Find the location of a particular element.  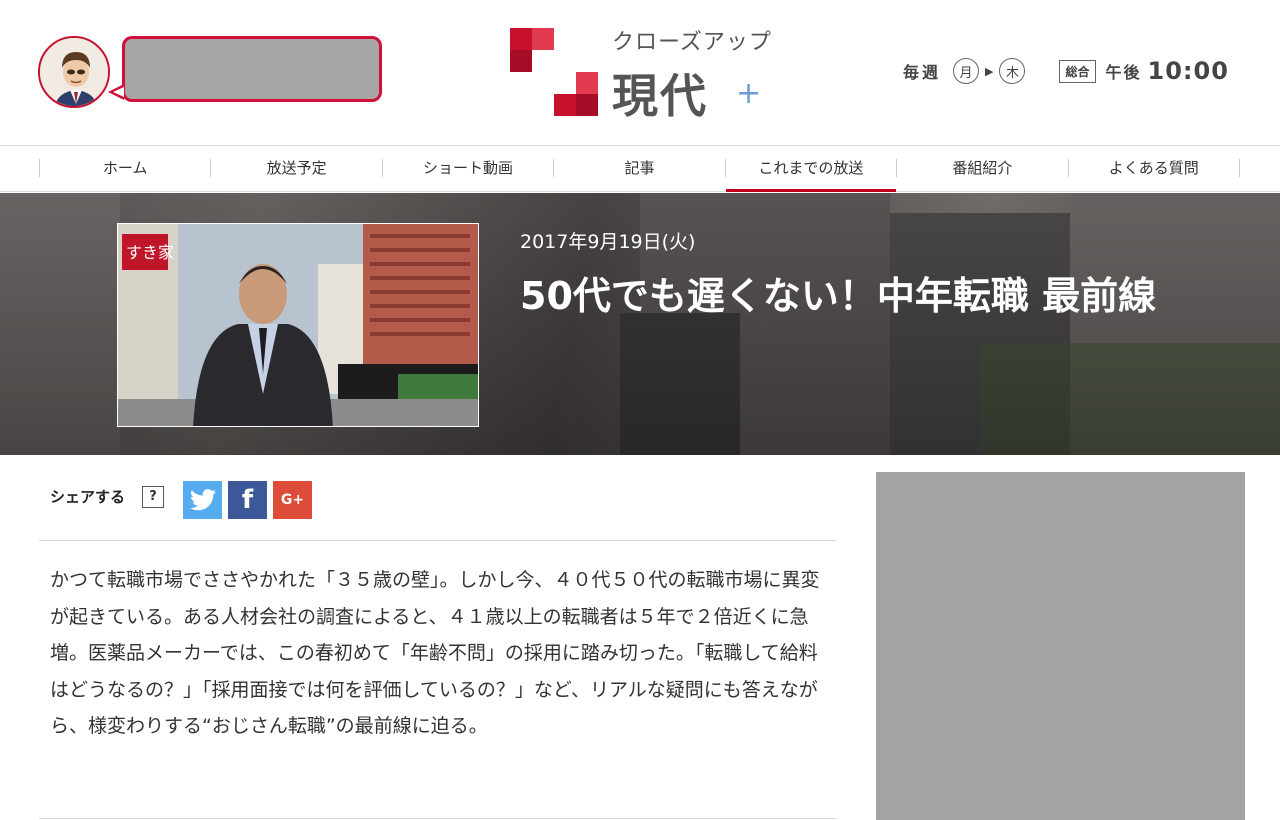

nav-item-schedule: 放送予定 is located at coordinates (295, 168).